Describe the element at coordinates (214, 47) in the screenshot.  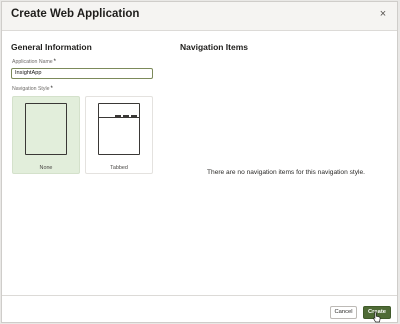
I see `navigation-items-heading: Navigation Items` at that location.